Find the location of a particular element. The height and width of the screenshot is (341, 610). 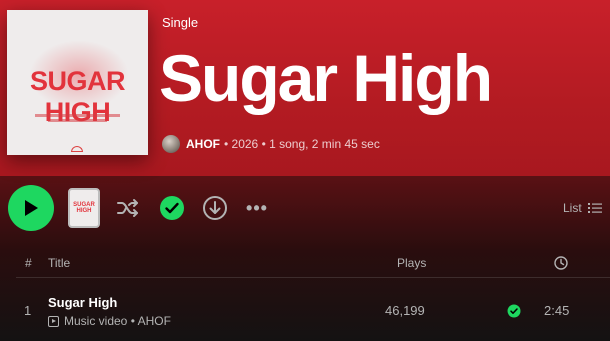

column-number: # is located at coordinates (28, 263).